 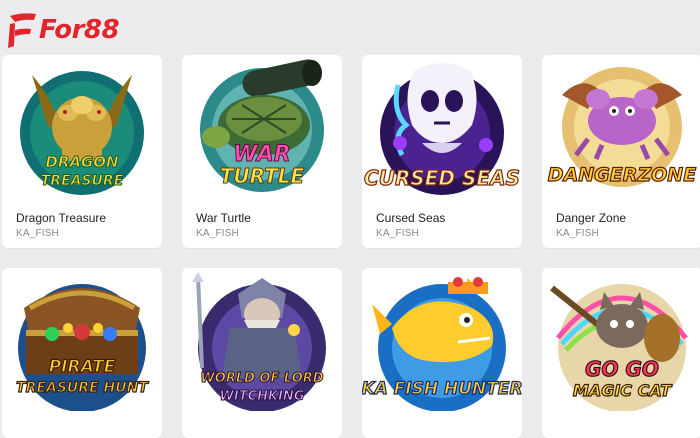 What do you see at coordinates (262, 126) in the screenshot?
I see `game-thumbnail: WAR TURTLE` at bounding box center [262, 126].